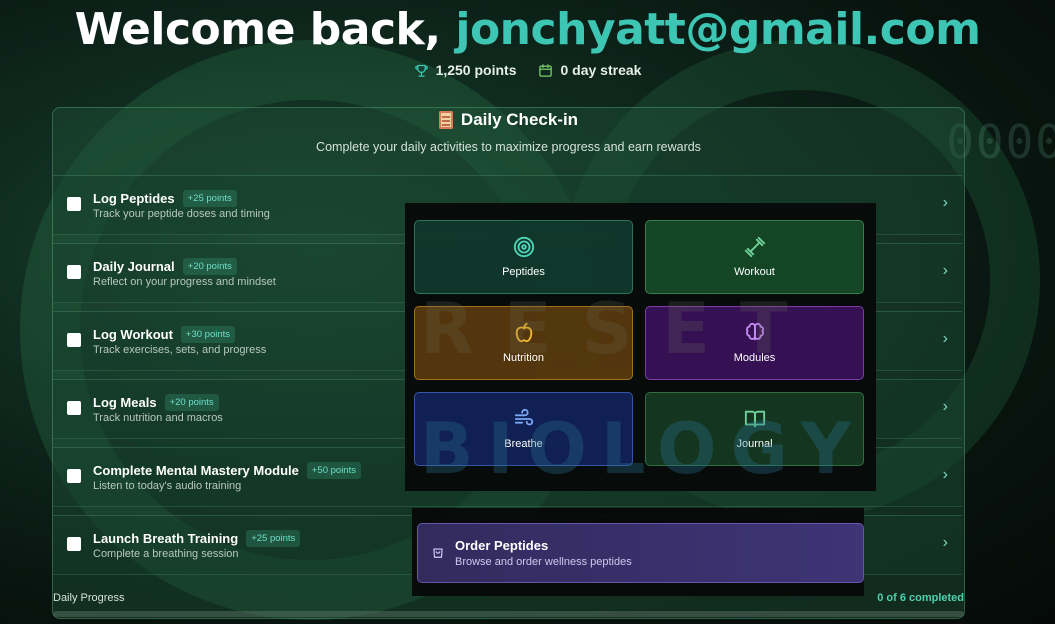 The height and width of the screenshot is (624, 1055). What do you see at coordinates (754, 272) in the screenshot?
I see `nav-tile-label: Workout` at bounding box center [754, 272].